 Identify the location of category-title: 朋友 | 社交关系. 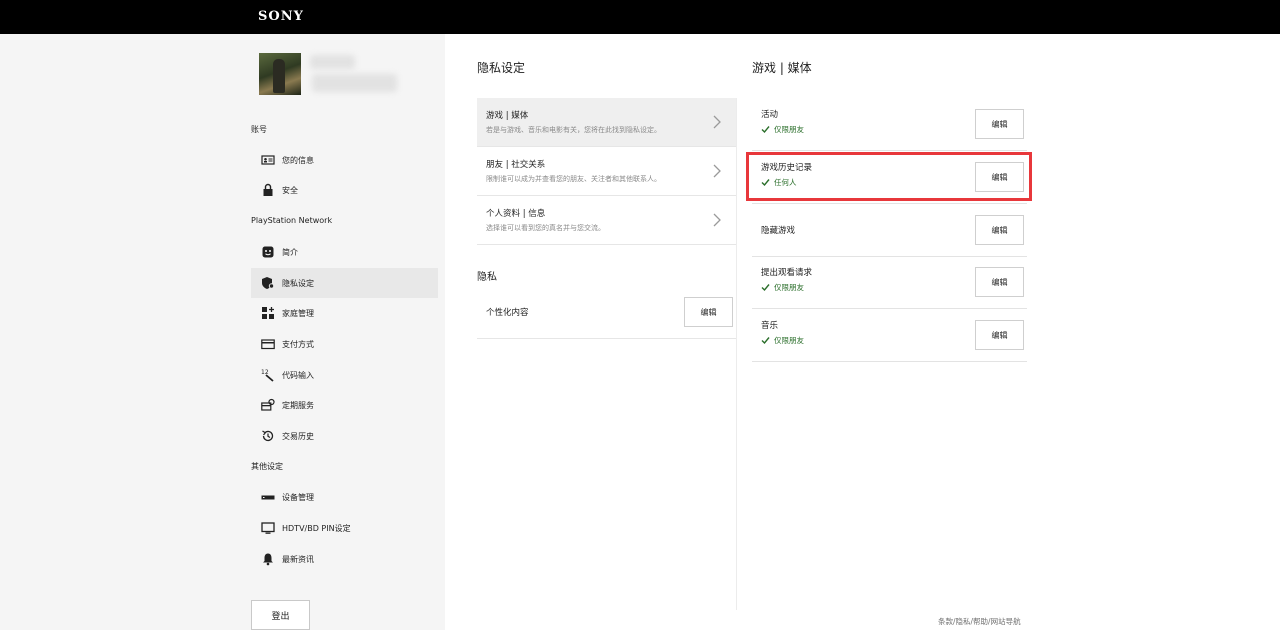
(516, 165).